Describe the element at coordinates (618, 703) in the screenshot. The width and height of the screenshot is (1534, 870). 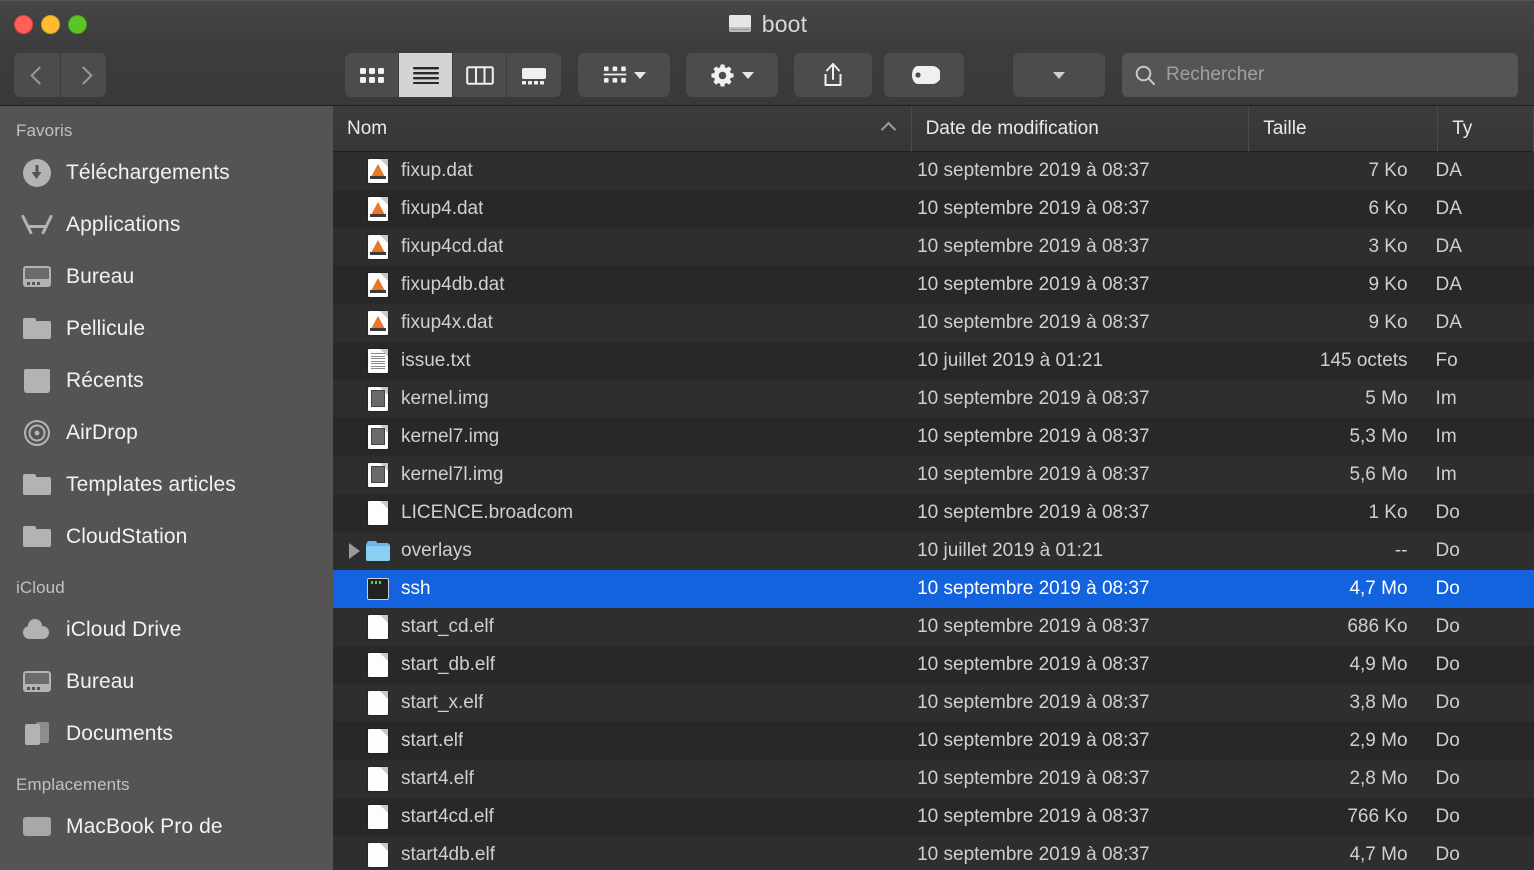
I see `file-name-cell: start_x.elf` at that location.